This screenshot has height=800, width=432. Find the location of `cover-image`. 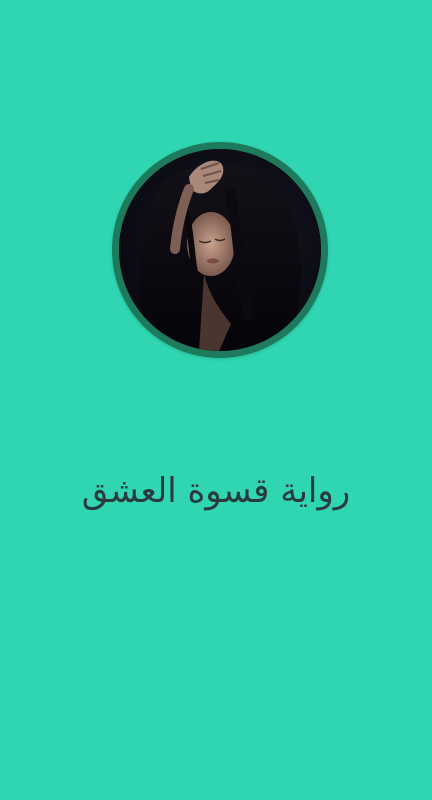

cover-image is located at coordinates (220, 250).